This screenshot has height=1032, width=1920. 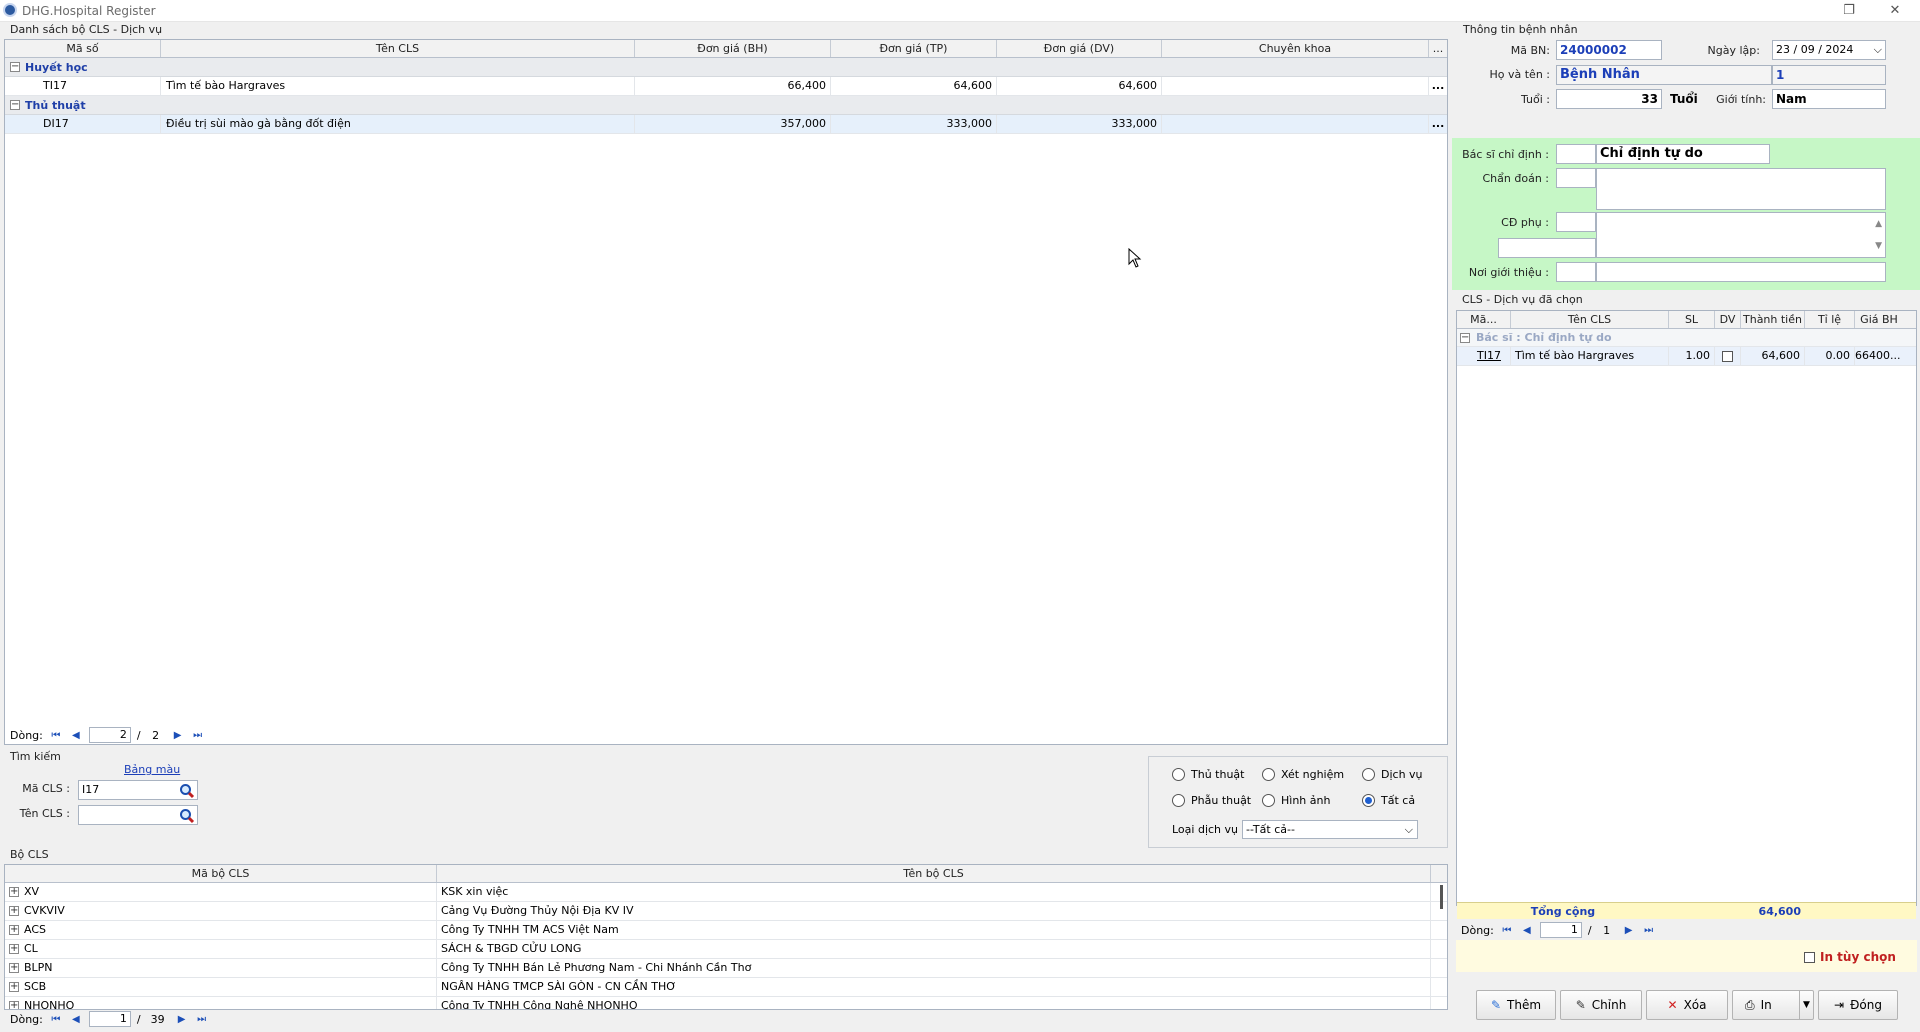 I want to click on scrollbar-thumb, so click(x=1441, y=897).